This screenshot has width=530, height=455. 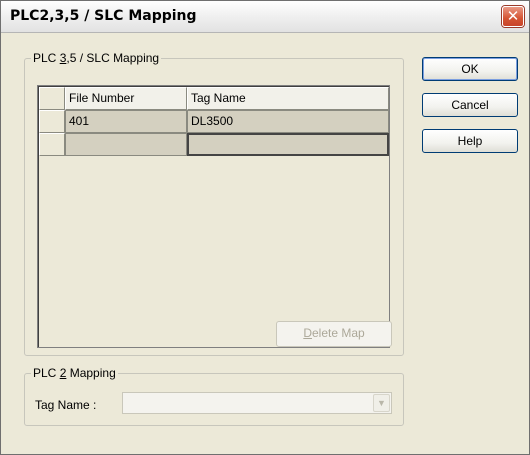 I want to click on dropdown-arrow-icon: ▼, so click(x=381, y=403).